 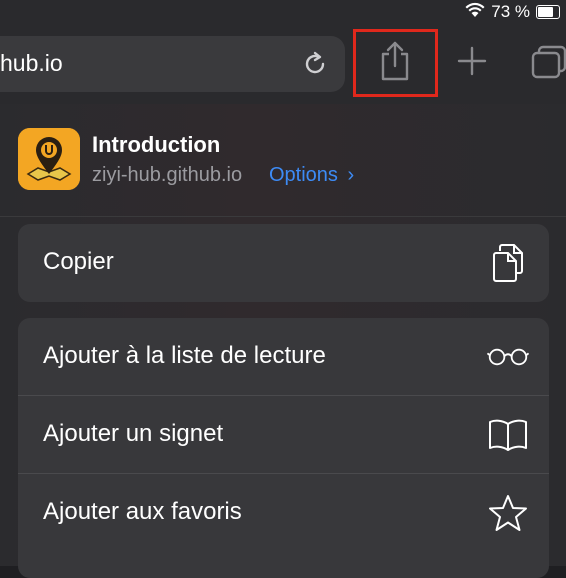 I want to click on reading-glasses-icon, so click(x=508, y=357).